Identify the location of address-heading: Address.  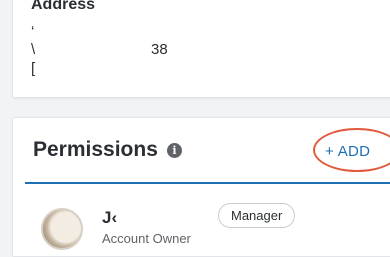
(63, 5).